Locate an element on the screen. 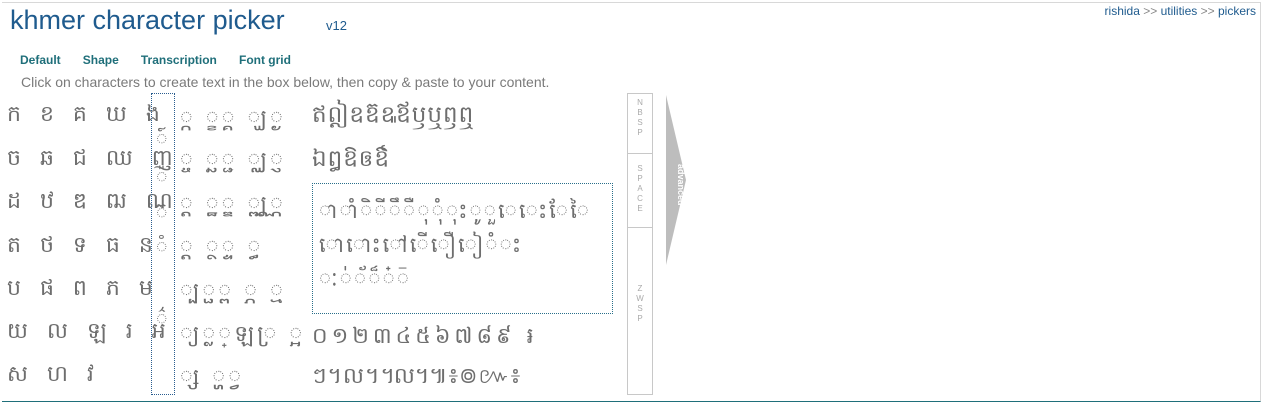 The width and height of the screenshot is (1264, 404). sign-character: ◌៍ is located at coordinates (162, 141).